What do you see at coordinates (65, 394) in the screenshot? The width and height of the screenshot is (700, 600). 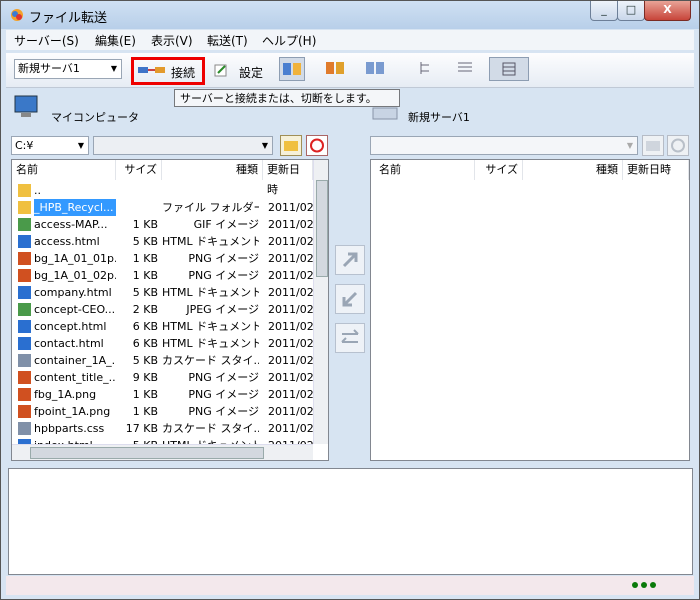 I see `file-name: fbg_1A.png` at bounding box center [65, 394].